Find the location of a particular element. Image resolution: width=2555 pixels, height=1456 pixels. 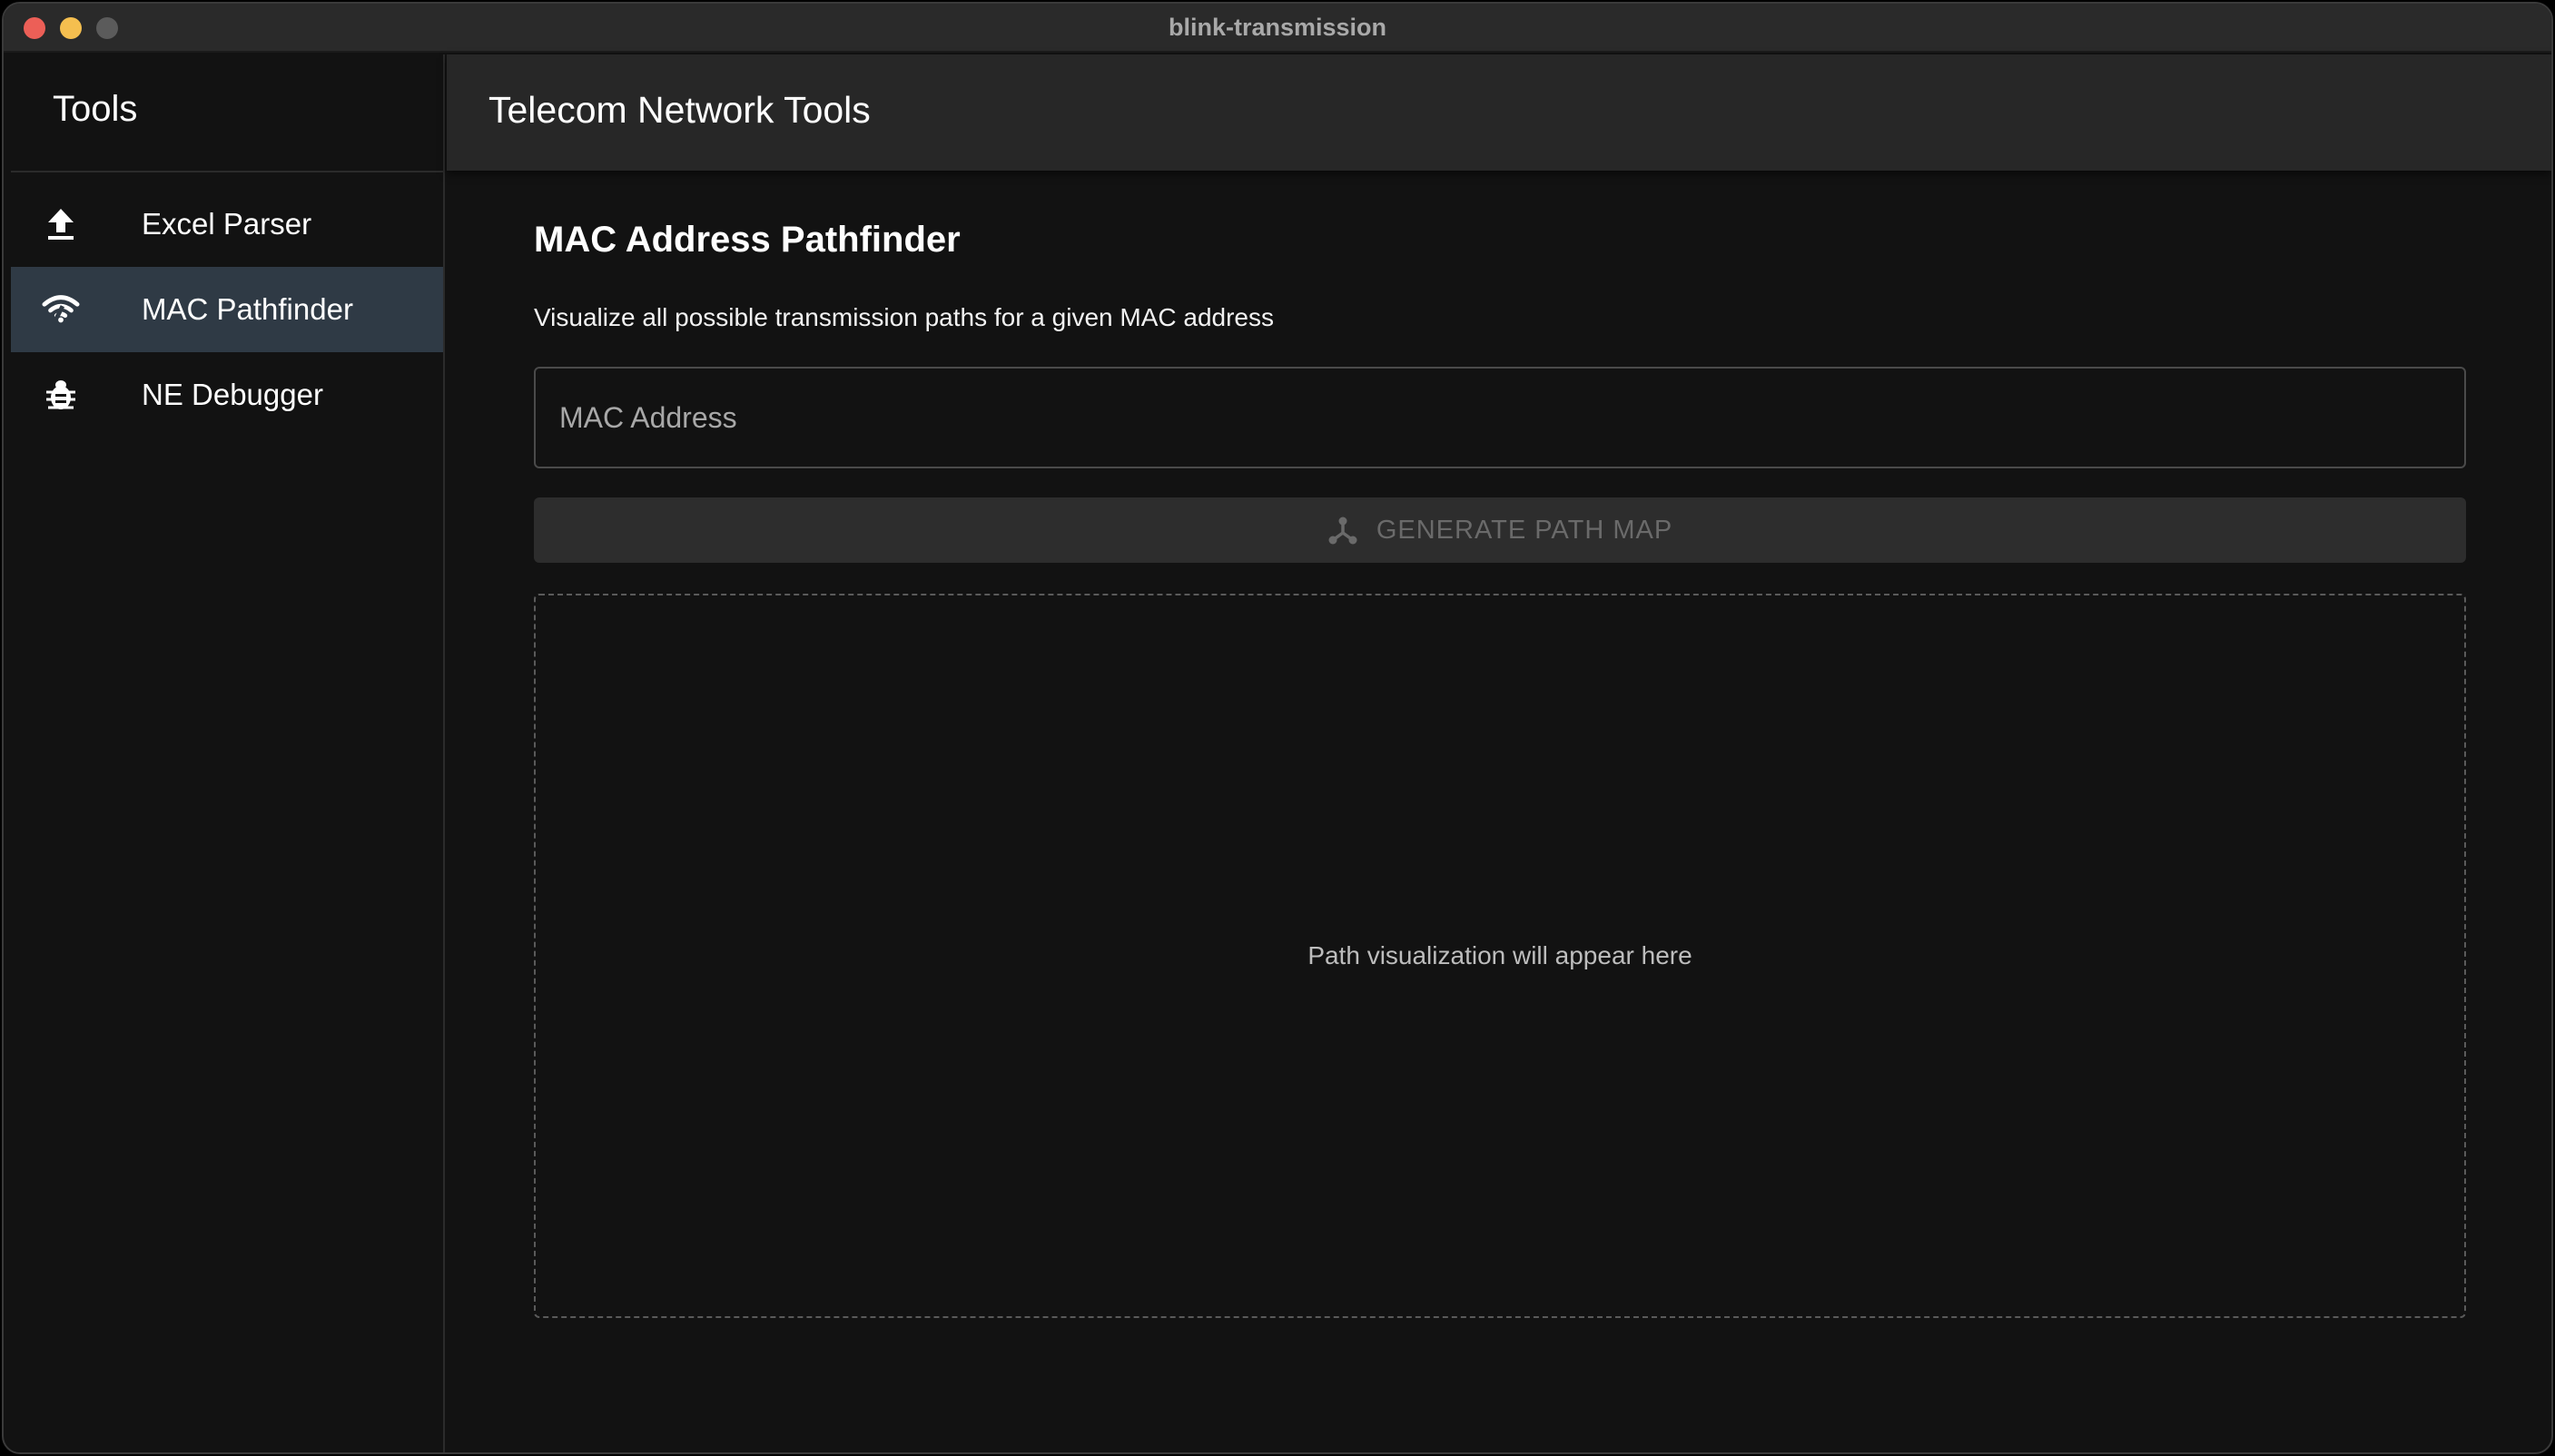

bug-icon is located at coordinates (61, 395).